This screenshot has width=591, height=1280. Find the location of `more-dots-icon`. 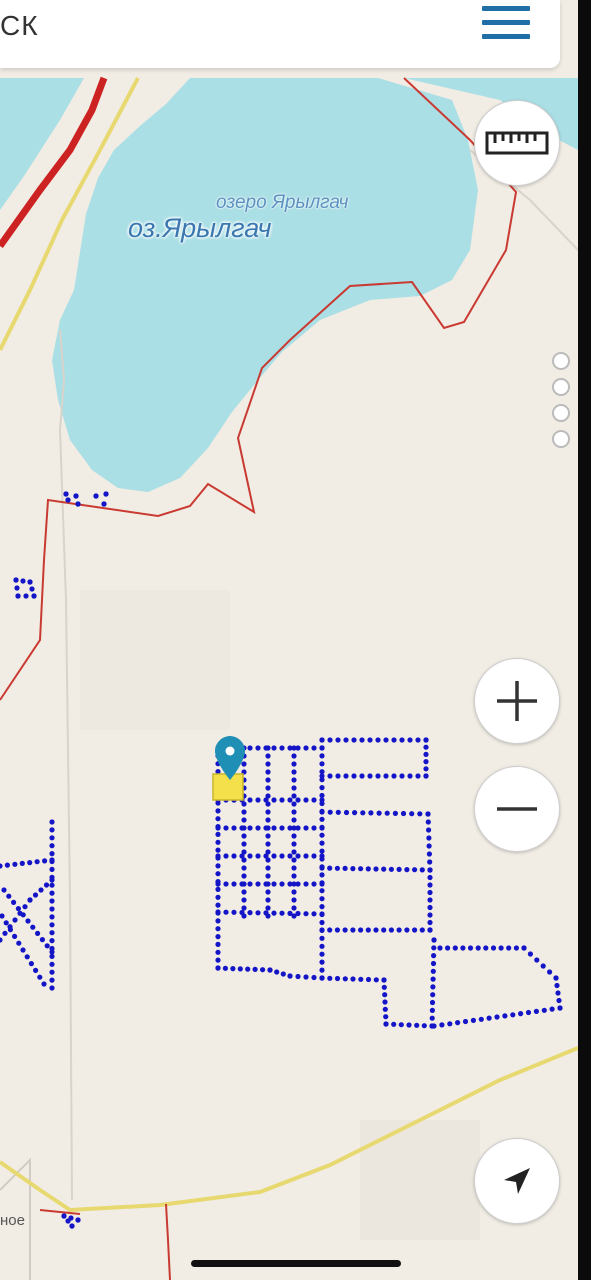

more-dots-icon is located at coordinates (563, 402).